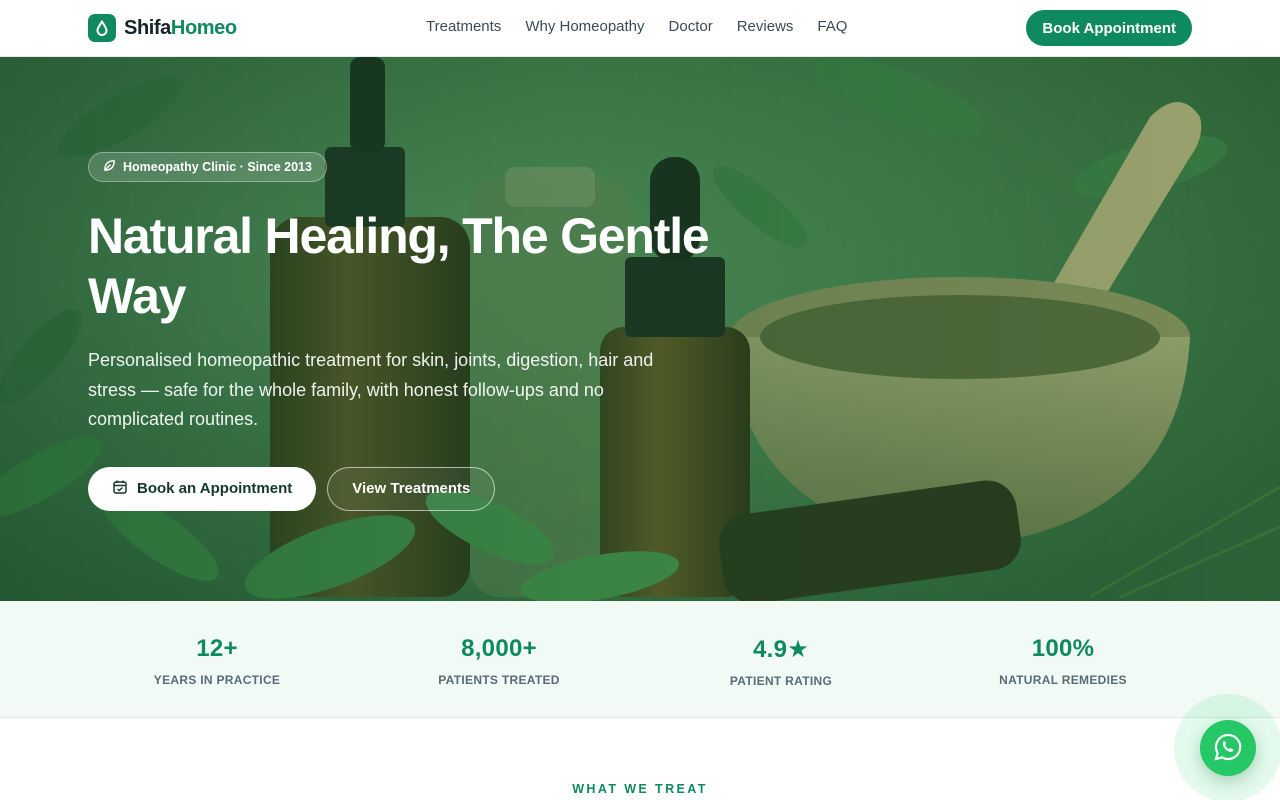 This screenshot has height=800, width=1280. Describe the element at coordinates (832, 26) in the screenshot. I see `nav-link-faq: FAQ` at that location.